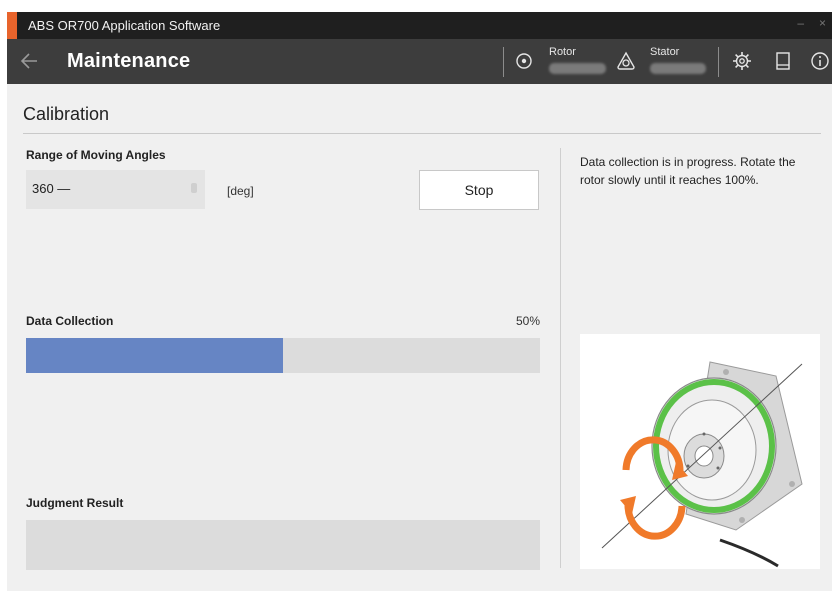 The height and width of the screenshot is (591, 832). Describe the element at coordinates (422, 133) in the screenshot. I see `heading-divider` at that location.